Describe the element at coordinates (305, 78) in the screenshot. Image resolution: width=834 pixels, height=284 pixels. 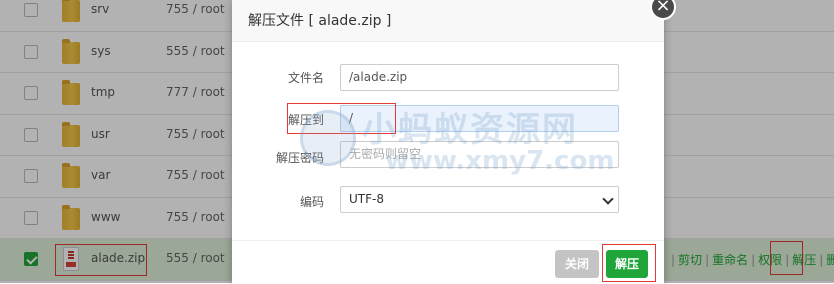
I see `filename-label: 文件名` at that location.